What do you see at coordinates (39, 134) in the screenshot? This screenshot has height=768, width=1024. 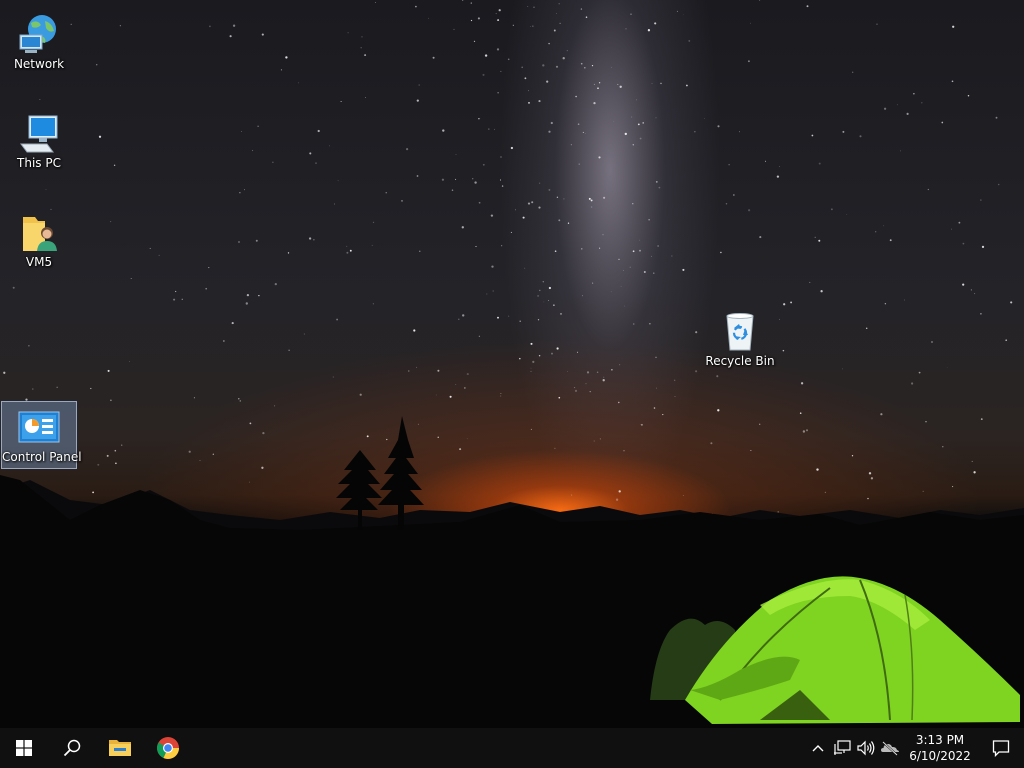 I see `this-pc-icon` at bounding box center [39, 134].